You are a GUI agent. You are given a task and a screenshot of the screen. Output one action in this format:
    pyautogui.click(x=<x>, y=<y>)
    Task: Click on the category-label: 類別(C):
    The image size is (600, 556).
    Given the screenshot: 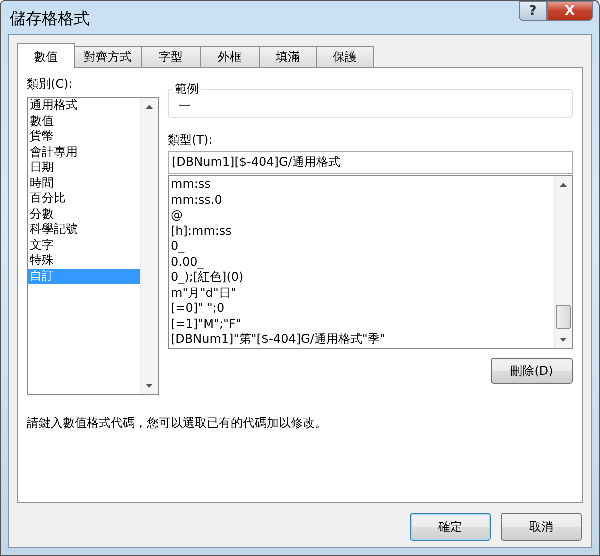 What is the action you would take?
    pyautogui.click(x=50, y=84)
    